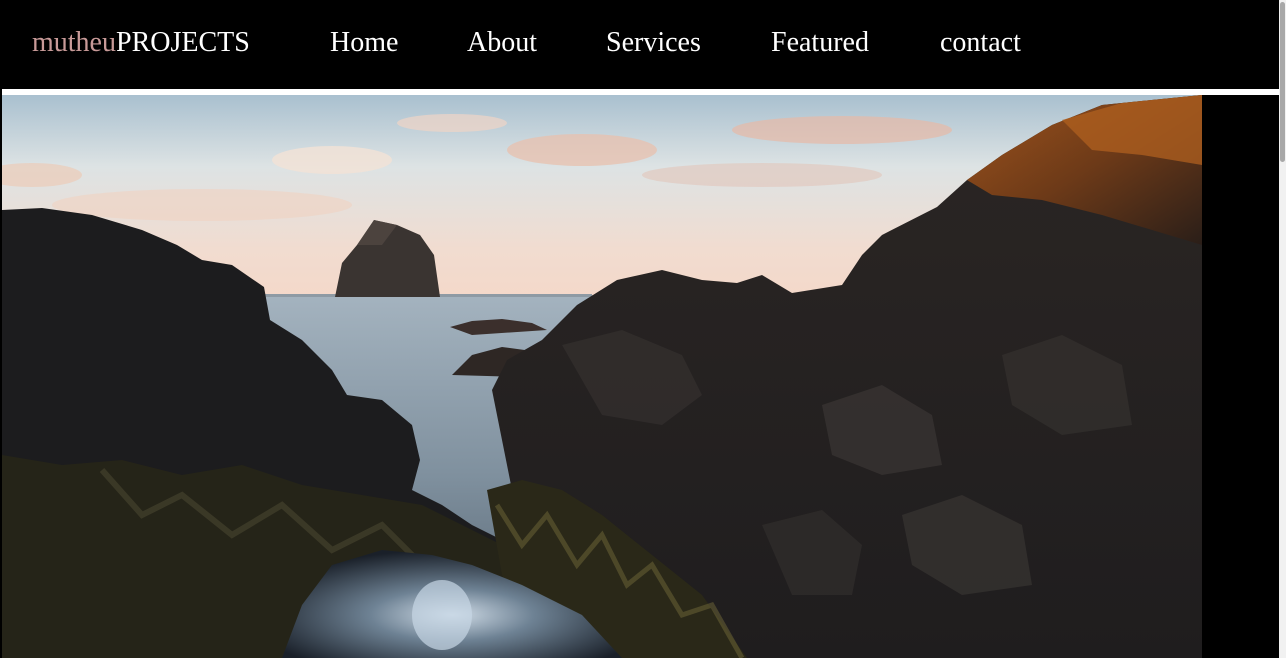 This screenshot has width=1286, height=658. What do you see at coordinates (1282, 82) in the screenshot?
I see `scrollbar-thumb` at bounding box center [1282, 82].